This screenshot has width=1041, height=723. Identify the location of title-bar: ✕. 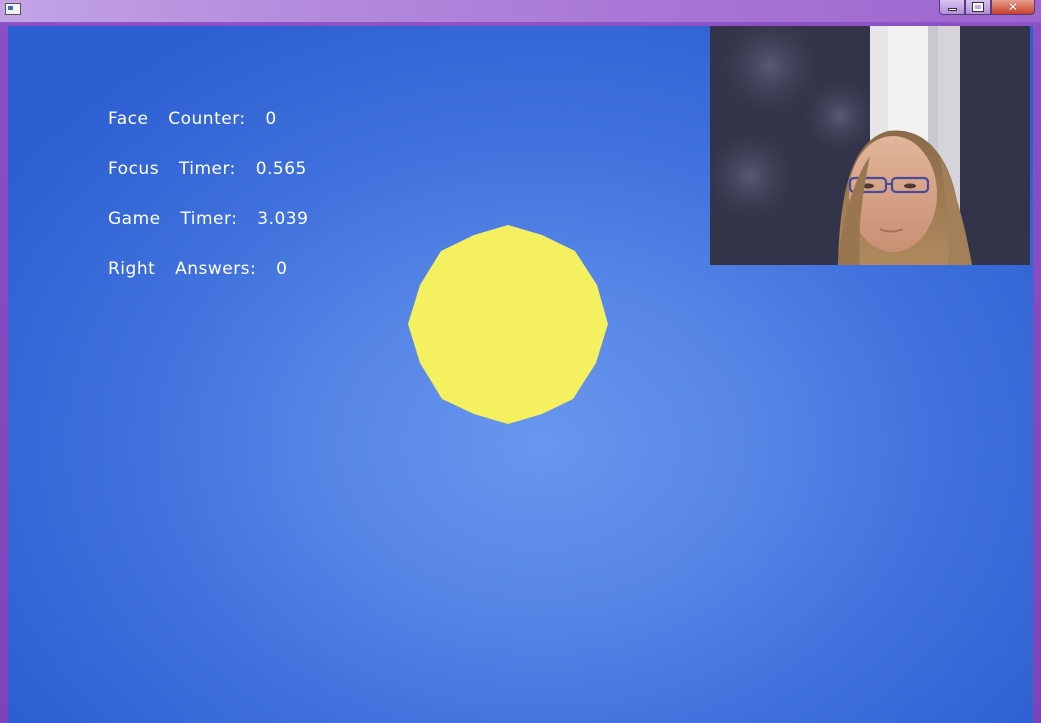
(520, 11).